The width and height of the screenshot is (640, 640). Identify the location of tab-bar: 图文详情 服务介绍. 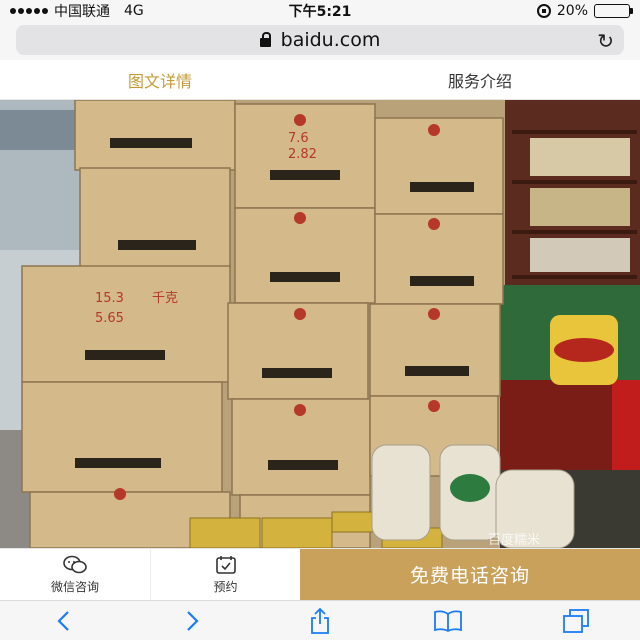
(320, 80).